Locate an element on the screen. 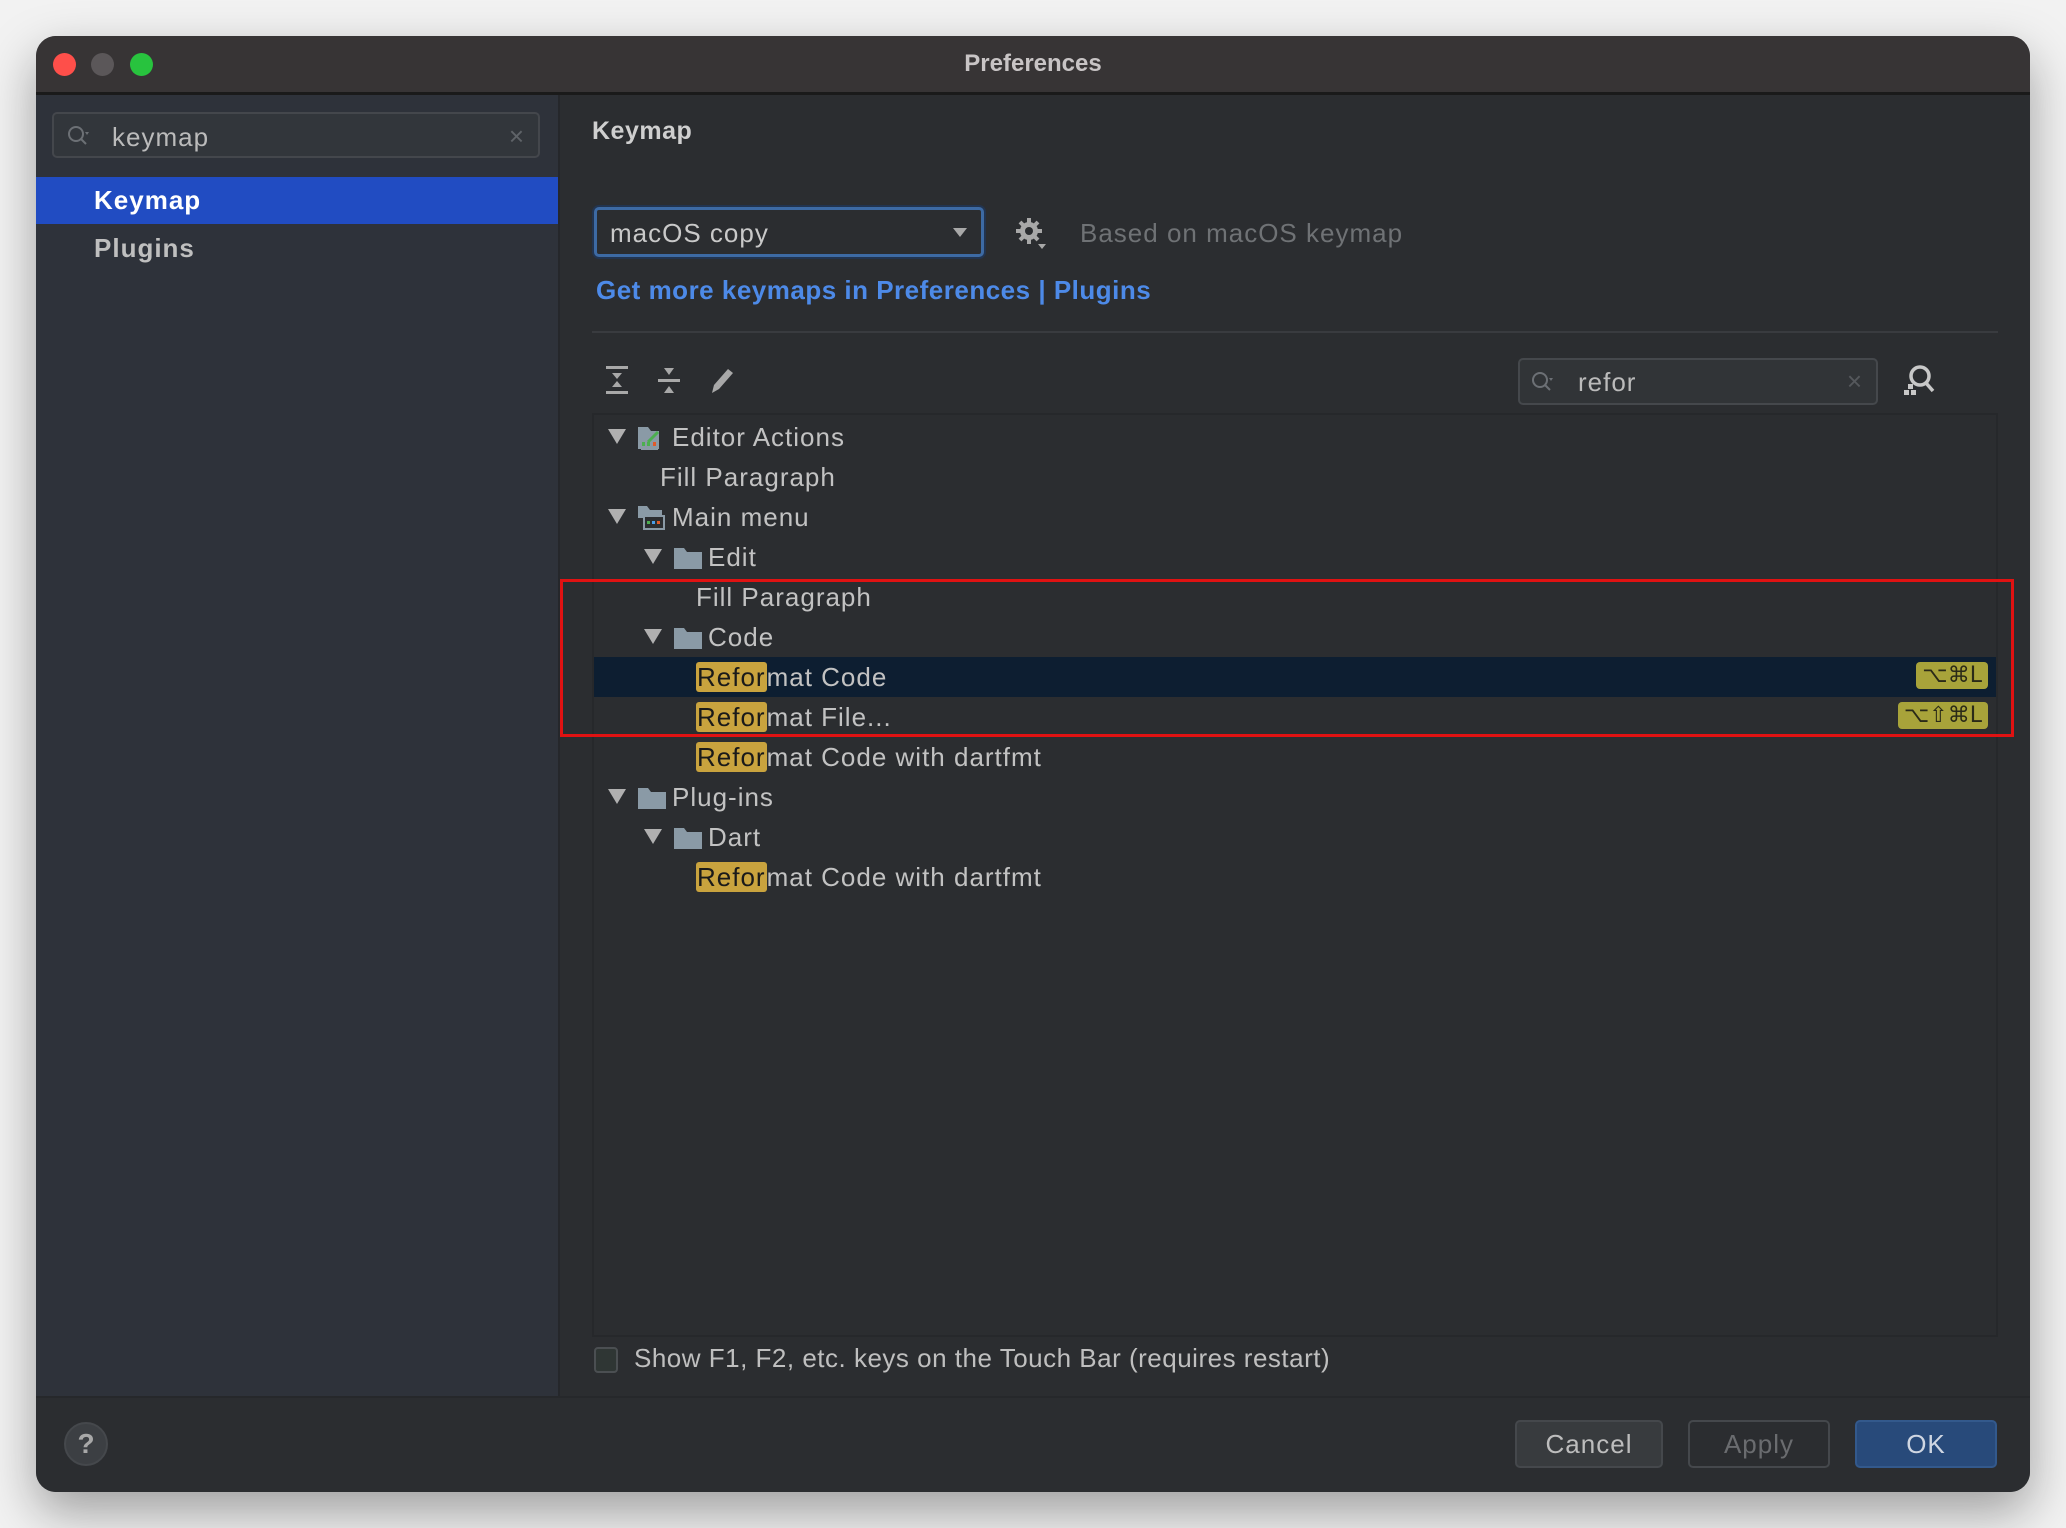 This screenshot has width=2066, height=1528. tree-item-label: Editor Actions is located at coordinates (758, 437).